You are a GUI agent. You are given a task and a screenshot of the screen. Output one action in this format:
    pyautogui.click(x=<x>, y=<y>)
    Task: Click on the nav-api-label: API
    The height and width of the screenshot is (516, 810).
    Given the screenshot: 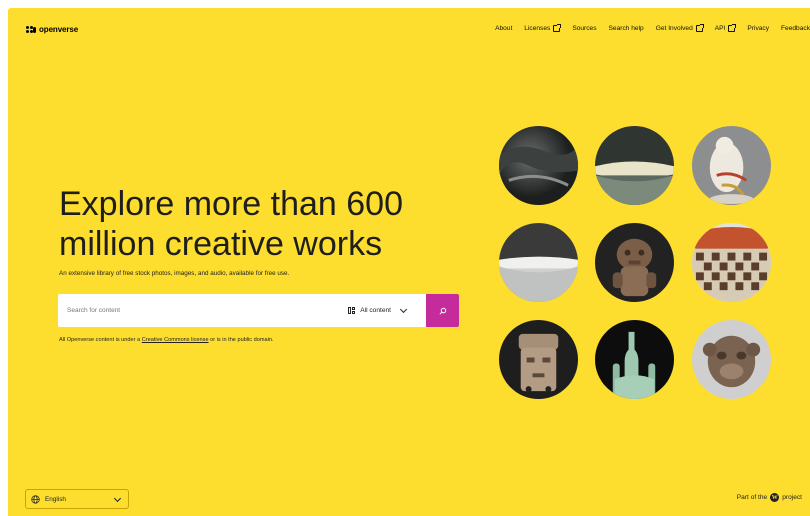 What is the action you would take?
    pyautogui.click(x=720, y=28)
    